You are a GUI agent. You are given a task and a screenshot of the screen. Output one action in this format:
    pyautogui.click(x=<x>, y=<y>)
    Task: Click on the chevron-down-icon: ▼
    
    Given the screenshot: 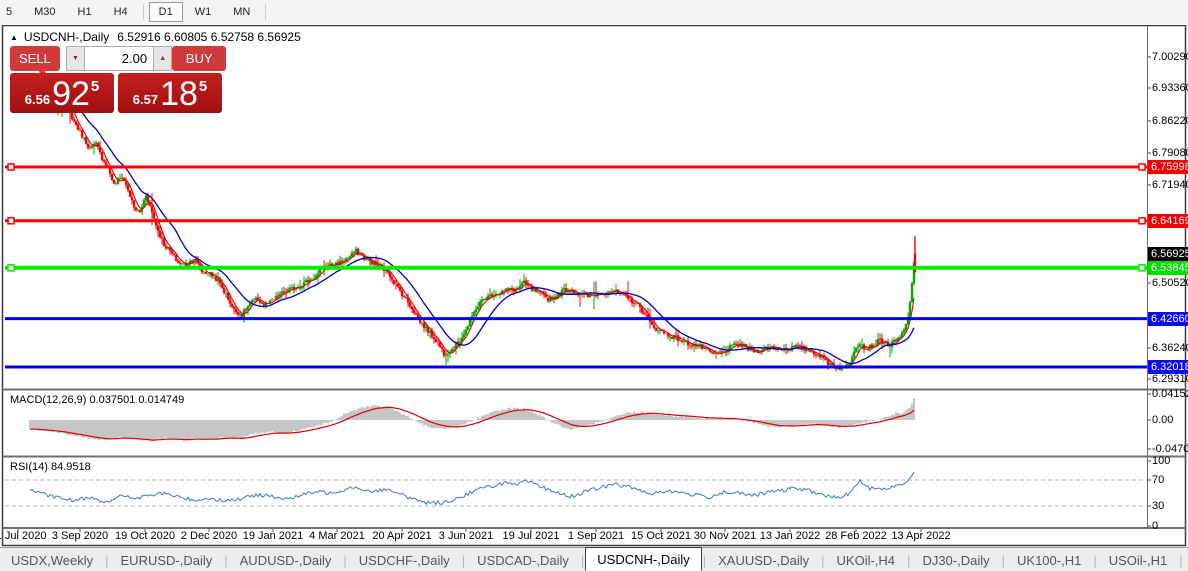 What is the action you would take?
    pyautogui.click(x=75, y=58)
    